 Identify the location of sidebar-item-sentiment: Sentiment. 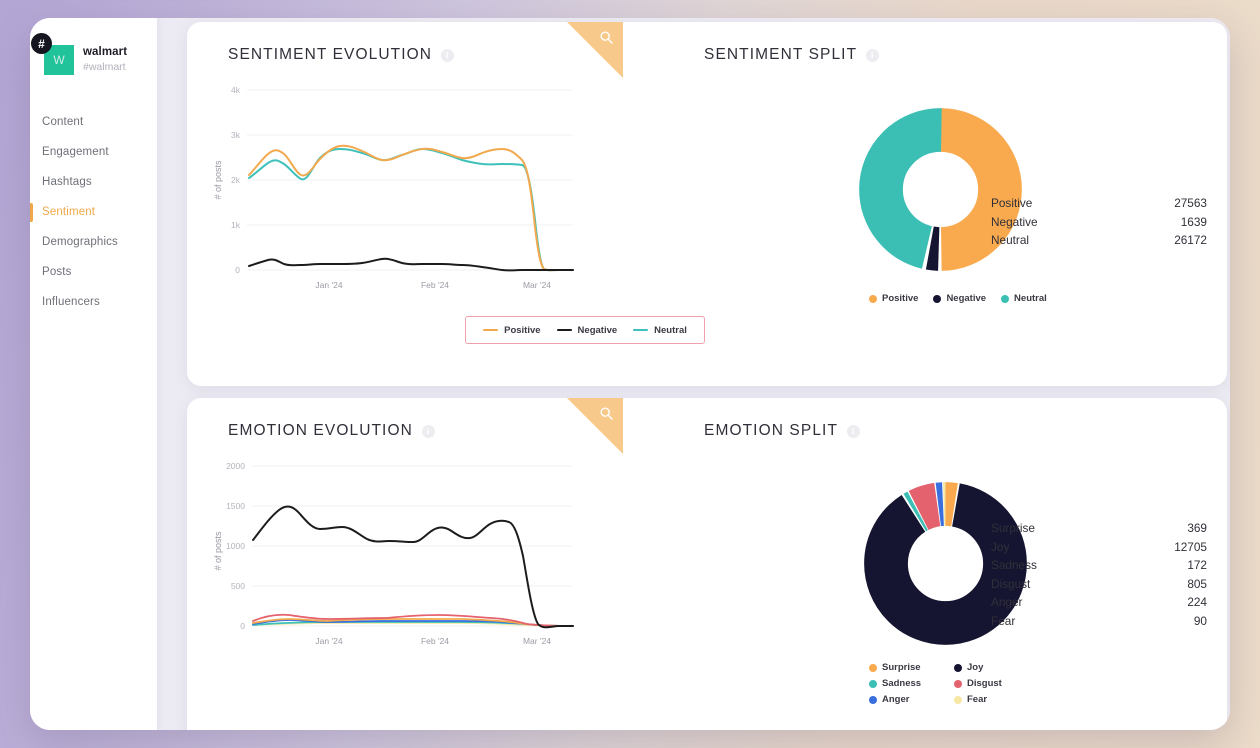
(93, 212).